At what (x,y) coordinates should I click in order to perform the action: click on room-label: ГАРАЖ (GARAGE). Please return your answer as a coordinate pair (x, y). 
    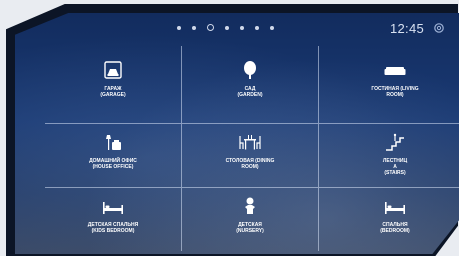
    Looking at the image, I should click on (113, 92).